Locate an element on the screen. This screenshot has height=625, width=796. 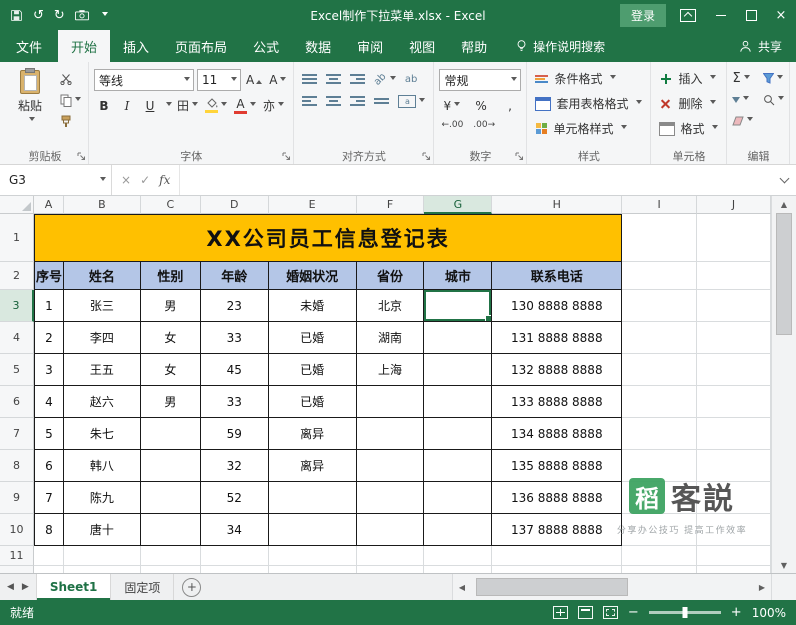
select-all-corner is located at coordinates (17, 205).